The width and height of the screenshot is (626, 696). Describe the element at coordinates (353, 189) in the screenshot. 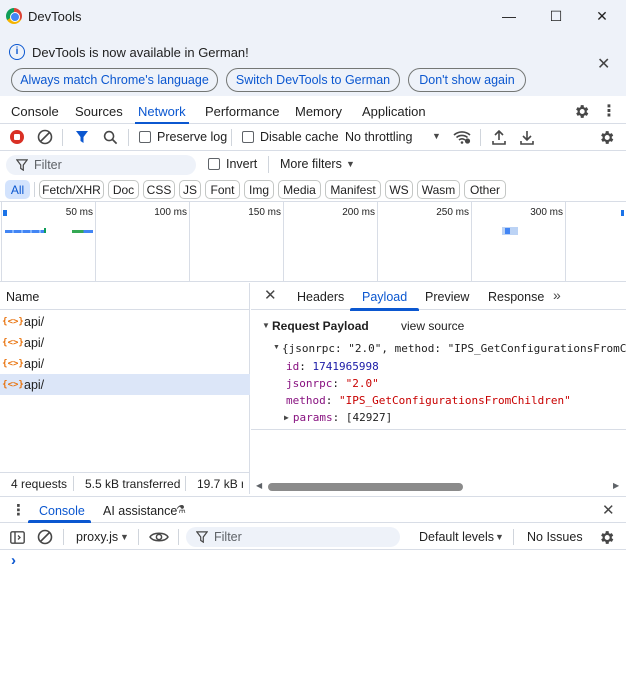

I see `type-filter-manifest: Manifest` at that location.